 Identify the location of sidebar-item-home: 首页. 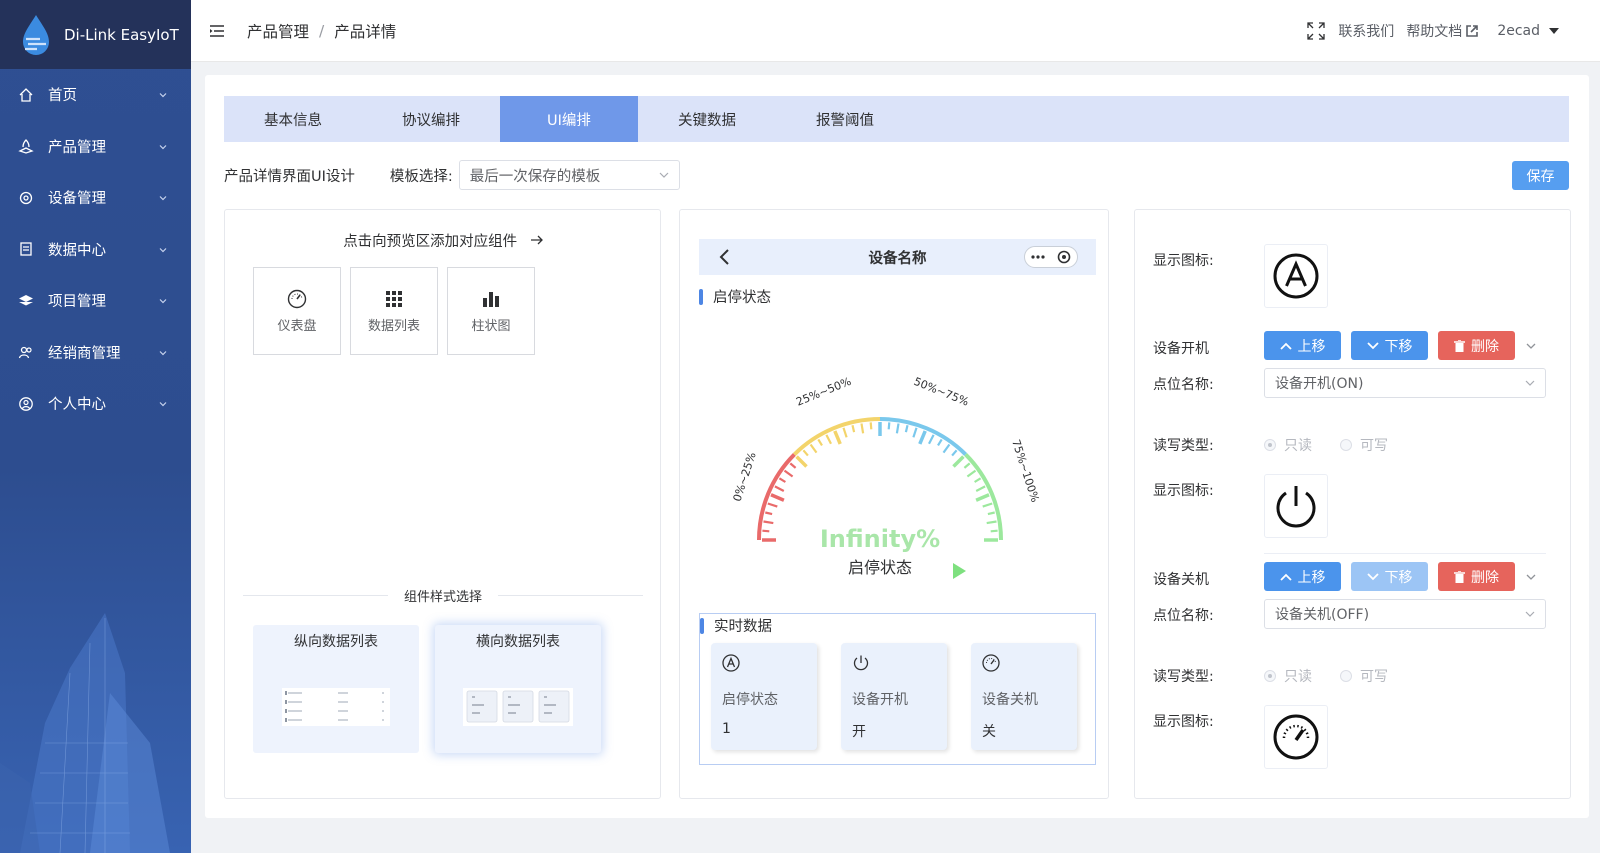
(95, 95).